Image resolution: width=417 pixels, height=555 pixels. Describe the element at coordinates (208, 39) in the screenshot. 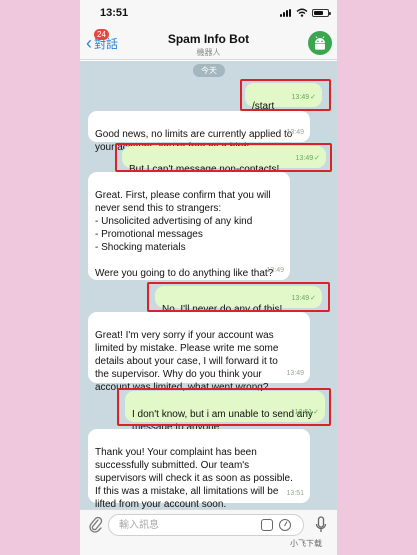

I see `chat-title: Spam Info Bot` at that location.